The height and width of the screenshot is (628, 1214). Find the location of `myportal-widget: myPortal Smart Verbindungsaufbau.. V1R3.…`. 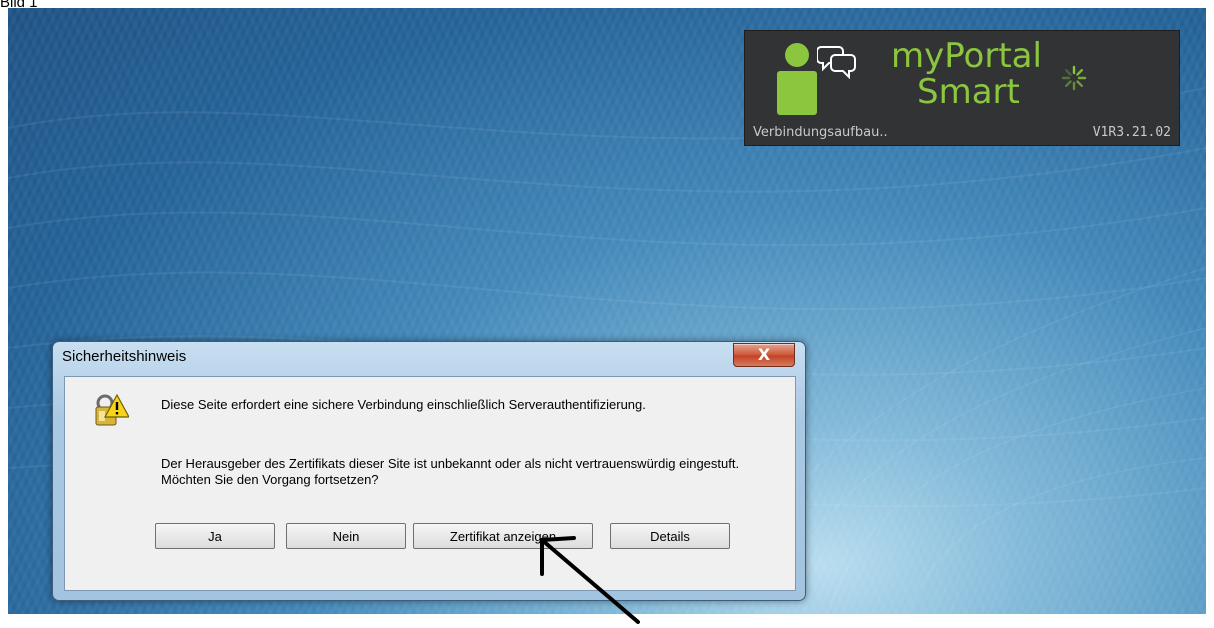

myportal-widget: myPortal Smart Verbindungsaufbau.. V1R3.… is located at coordinates (962, 88).